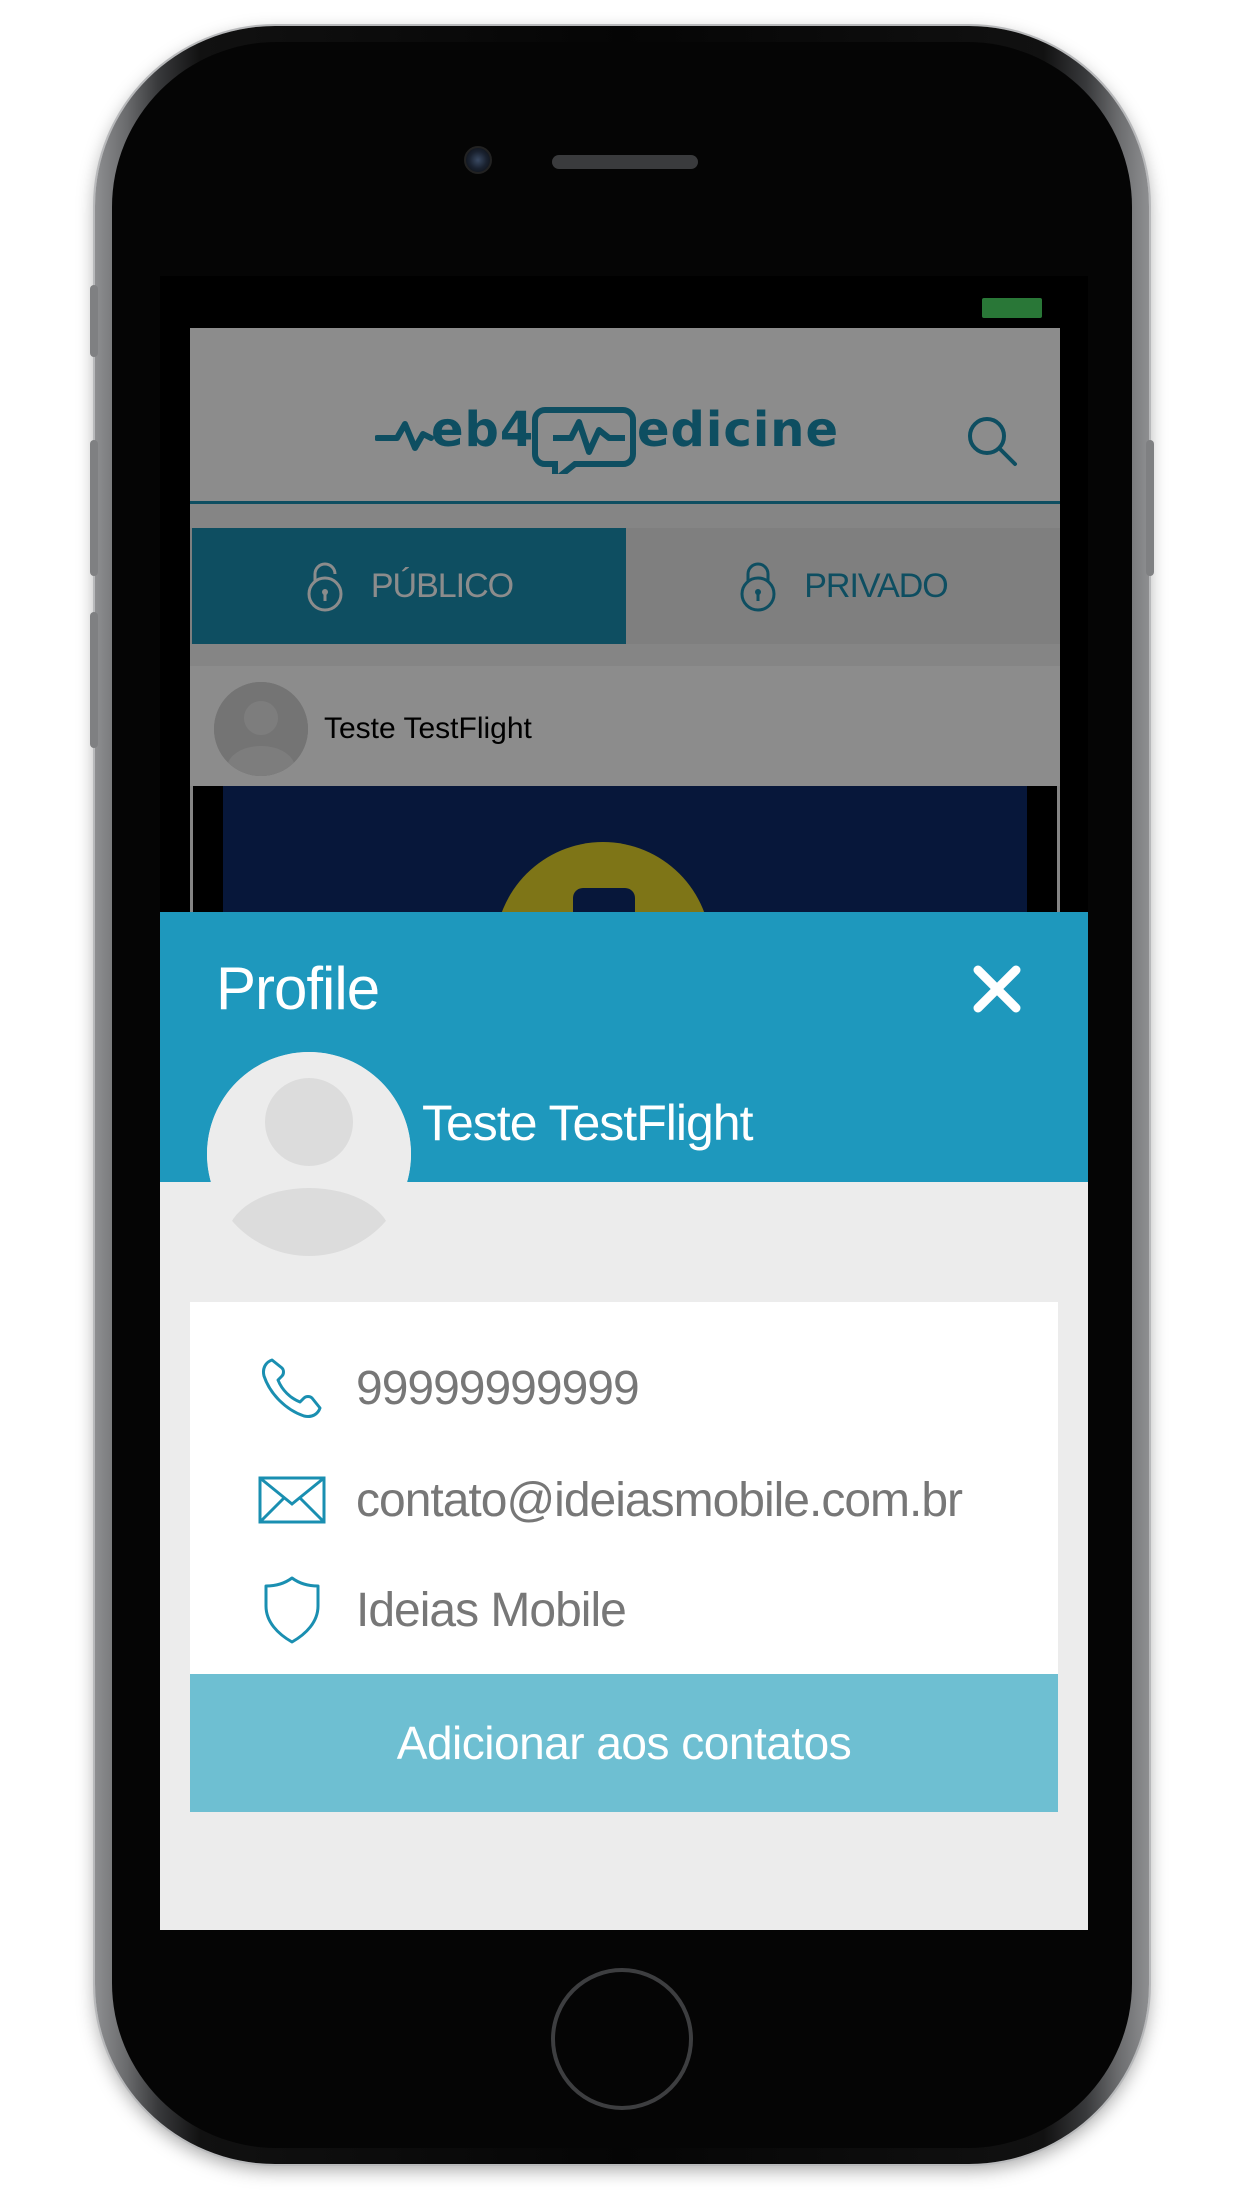  What do you see at coordinates (498, 1388) in the screenshot?
I see `phone-number: 99999999999` at bounding box center [498, 1388].